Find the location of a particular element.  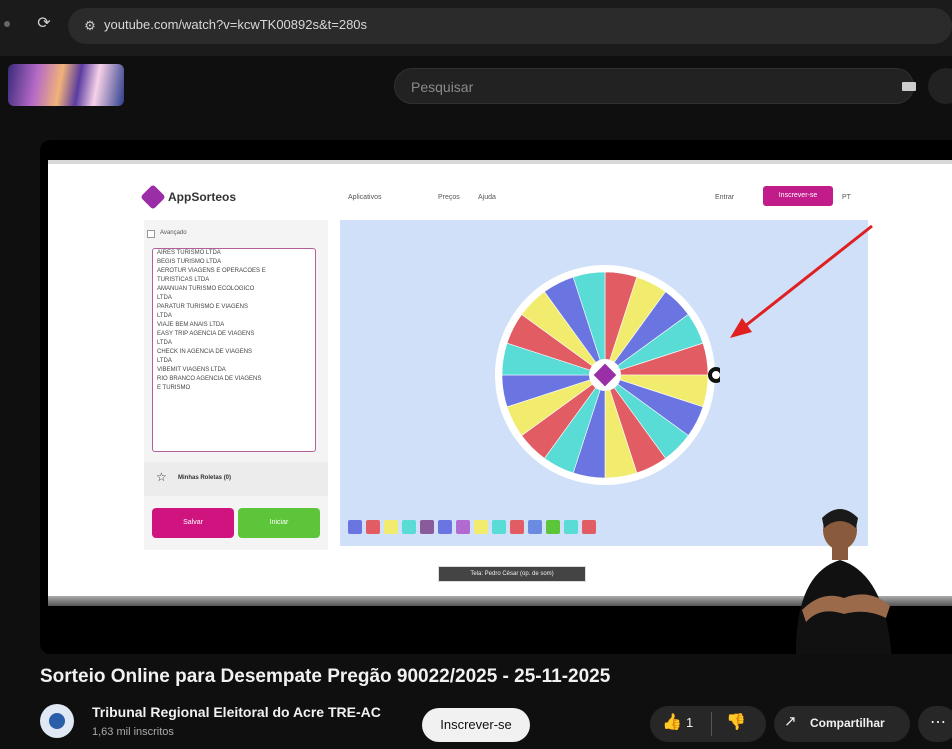

save-button-frame: Salvar is located at coordinates (193, 523).